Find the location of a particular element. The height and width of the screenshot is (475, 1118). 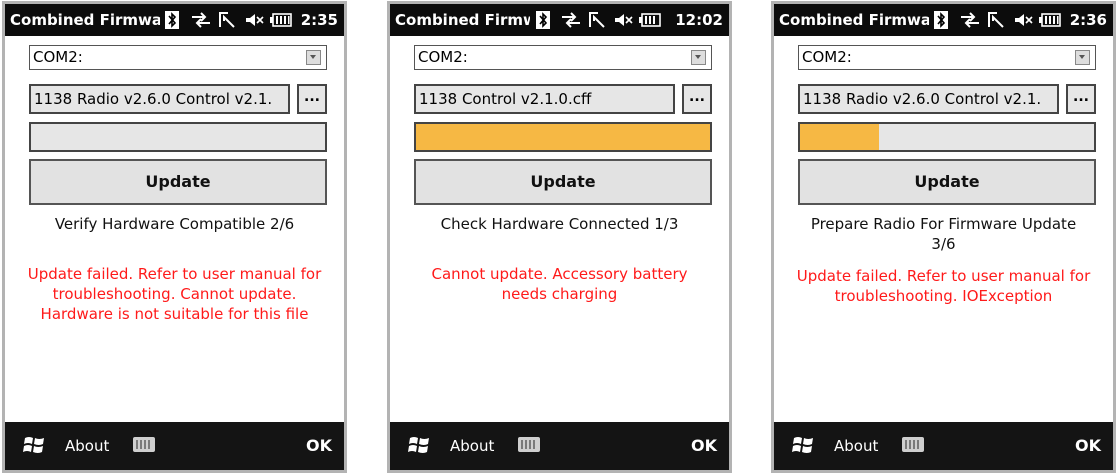

firmware-file-field: 1138 Control v2.1.0.cff is located at coordinates (544, 99).